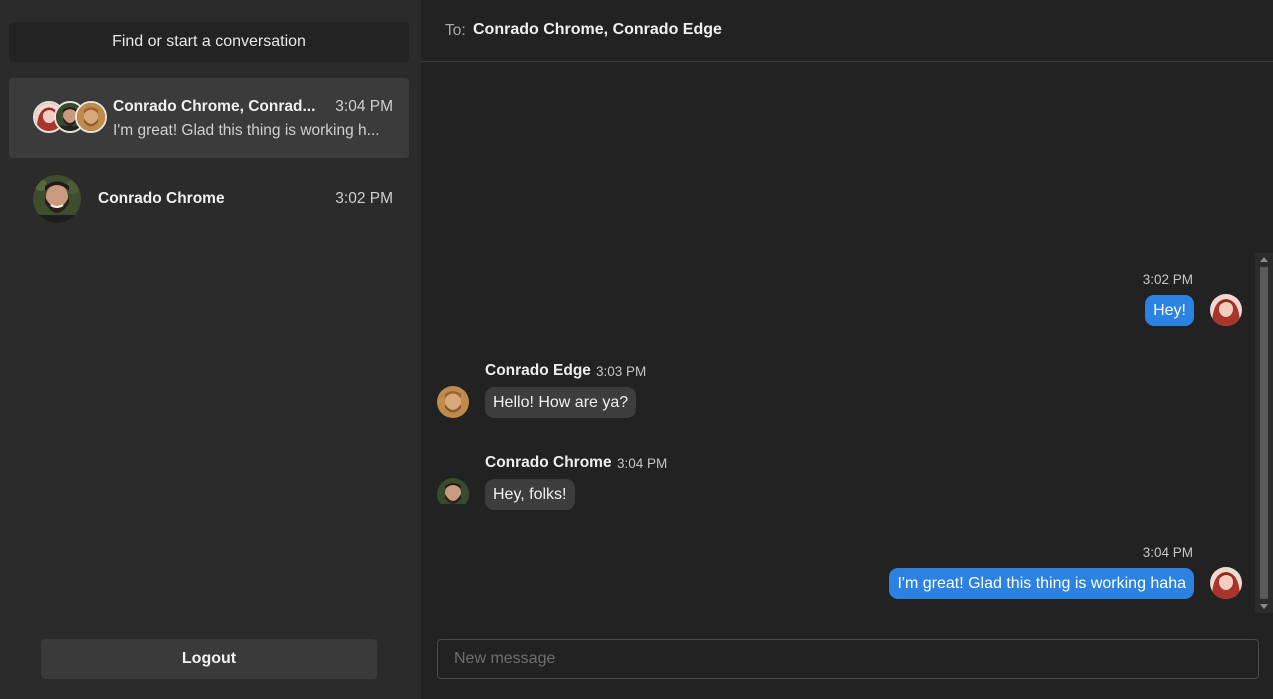  Describe the element at coordinates (364, 106) in the screenshot. I see `conversation-time: 3:04 PM` at that location.